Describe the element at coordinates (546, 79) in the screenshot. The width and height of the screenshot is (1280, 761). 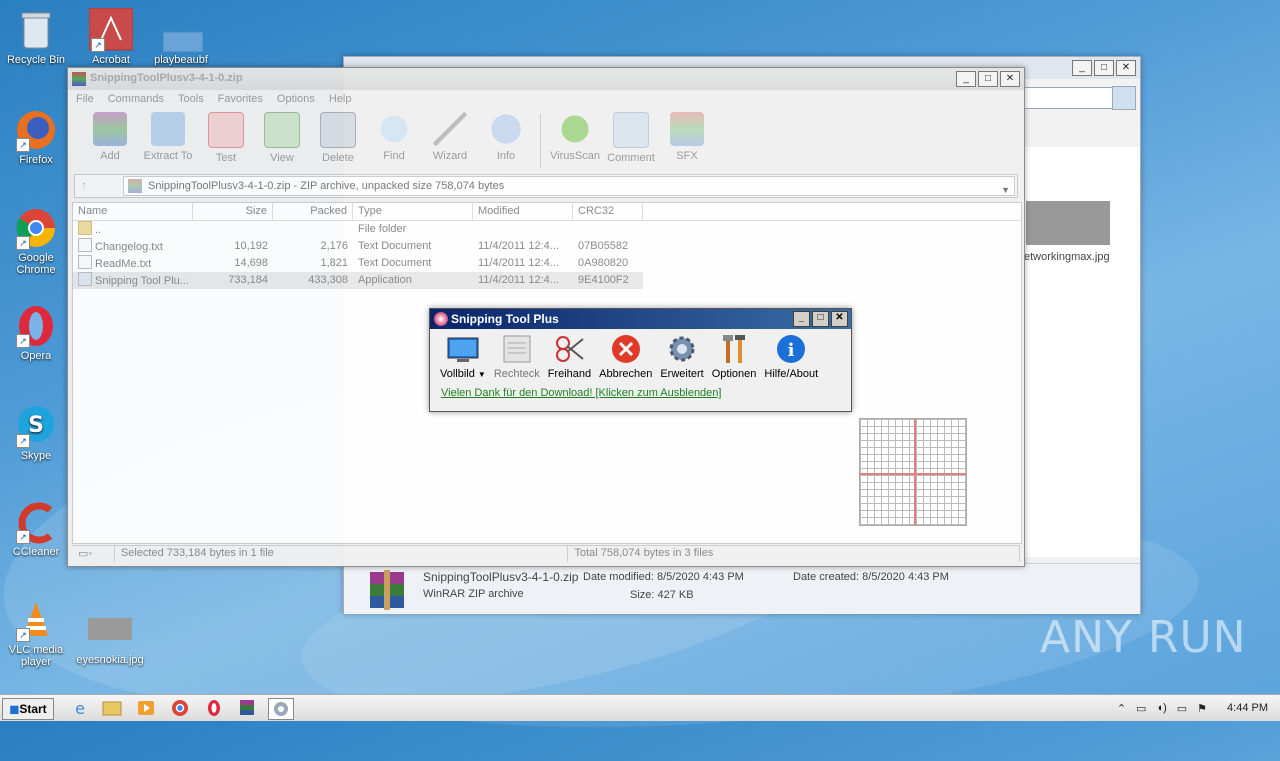
I see `winrar-titlebar: SnippingToolPlusv3-4-1-0.zip _ □ ✕` at that location.